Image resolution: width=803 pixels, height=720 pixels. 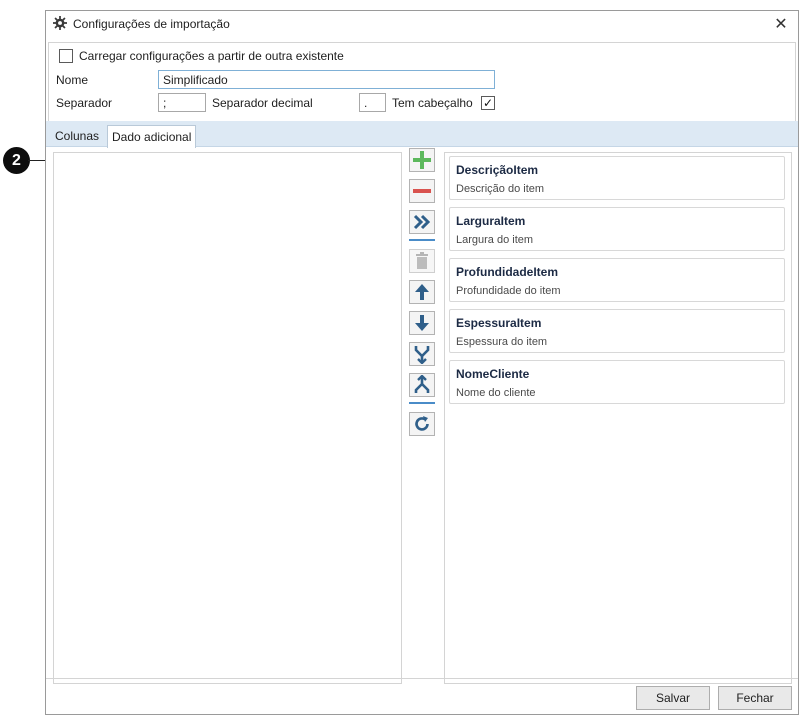 I want to click on callout-marker: 2, so click(x=16, y=160).